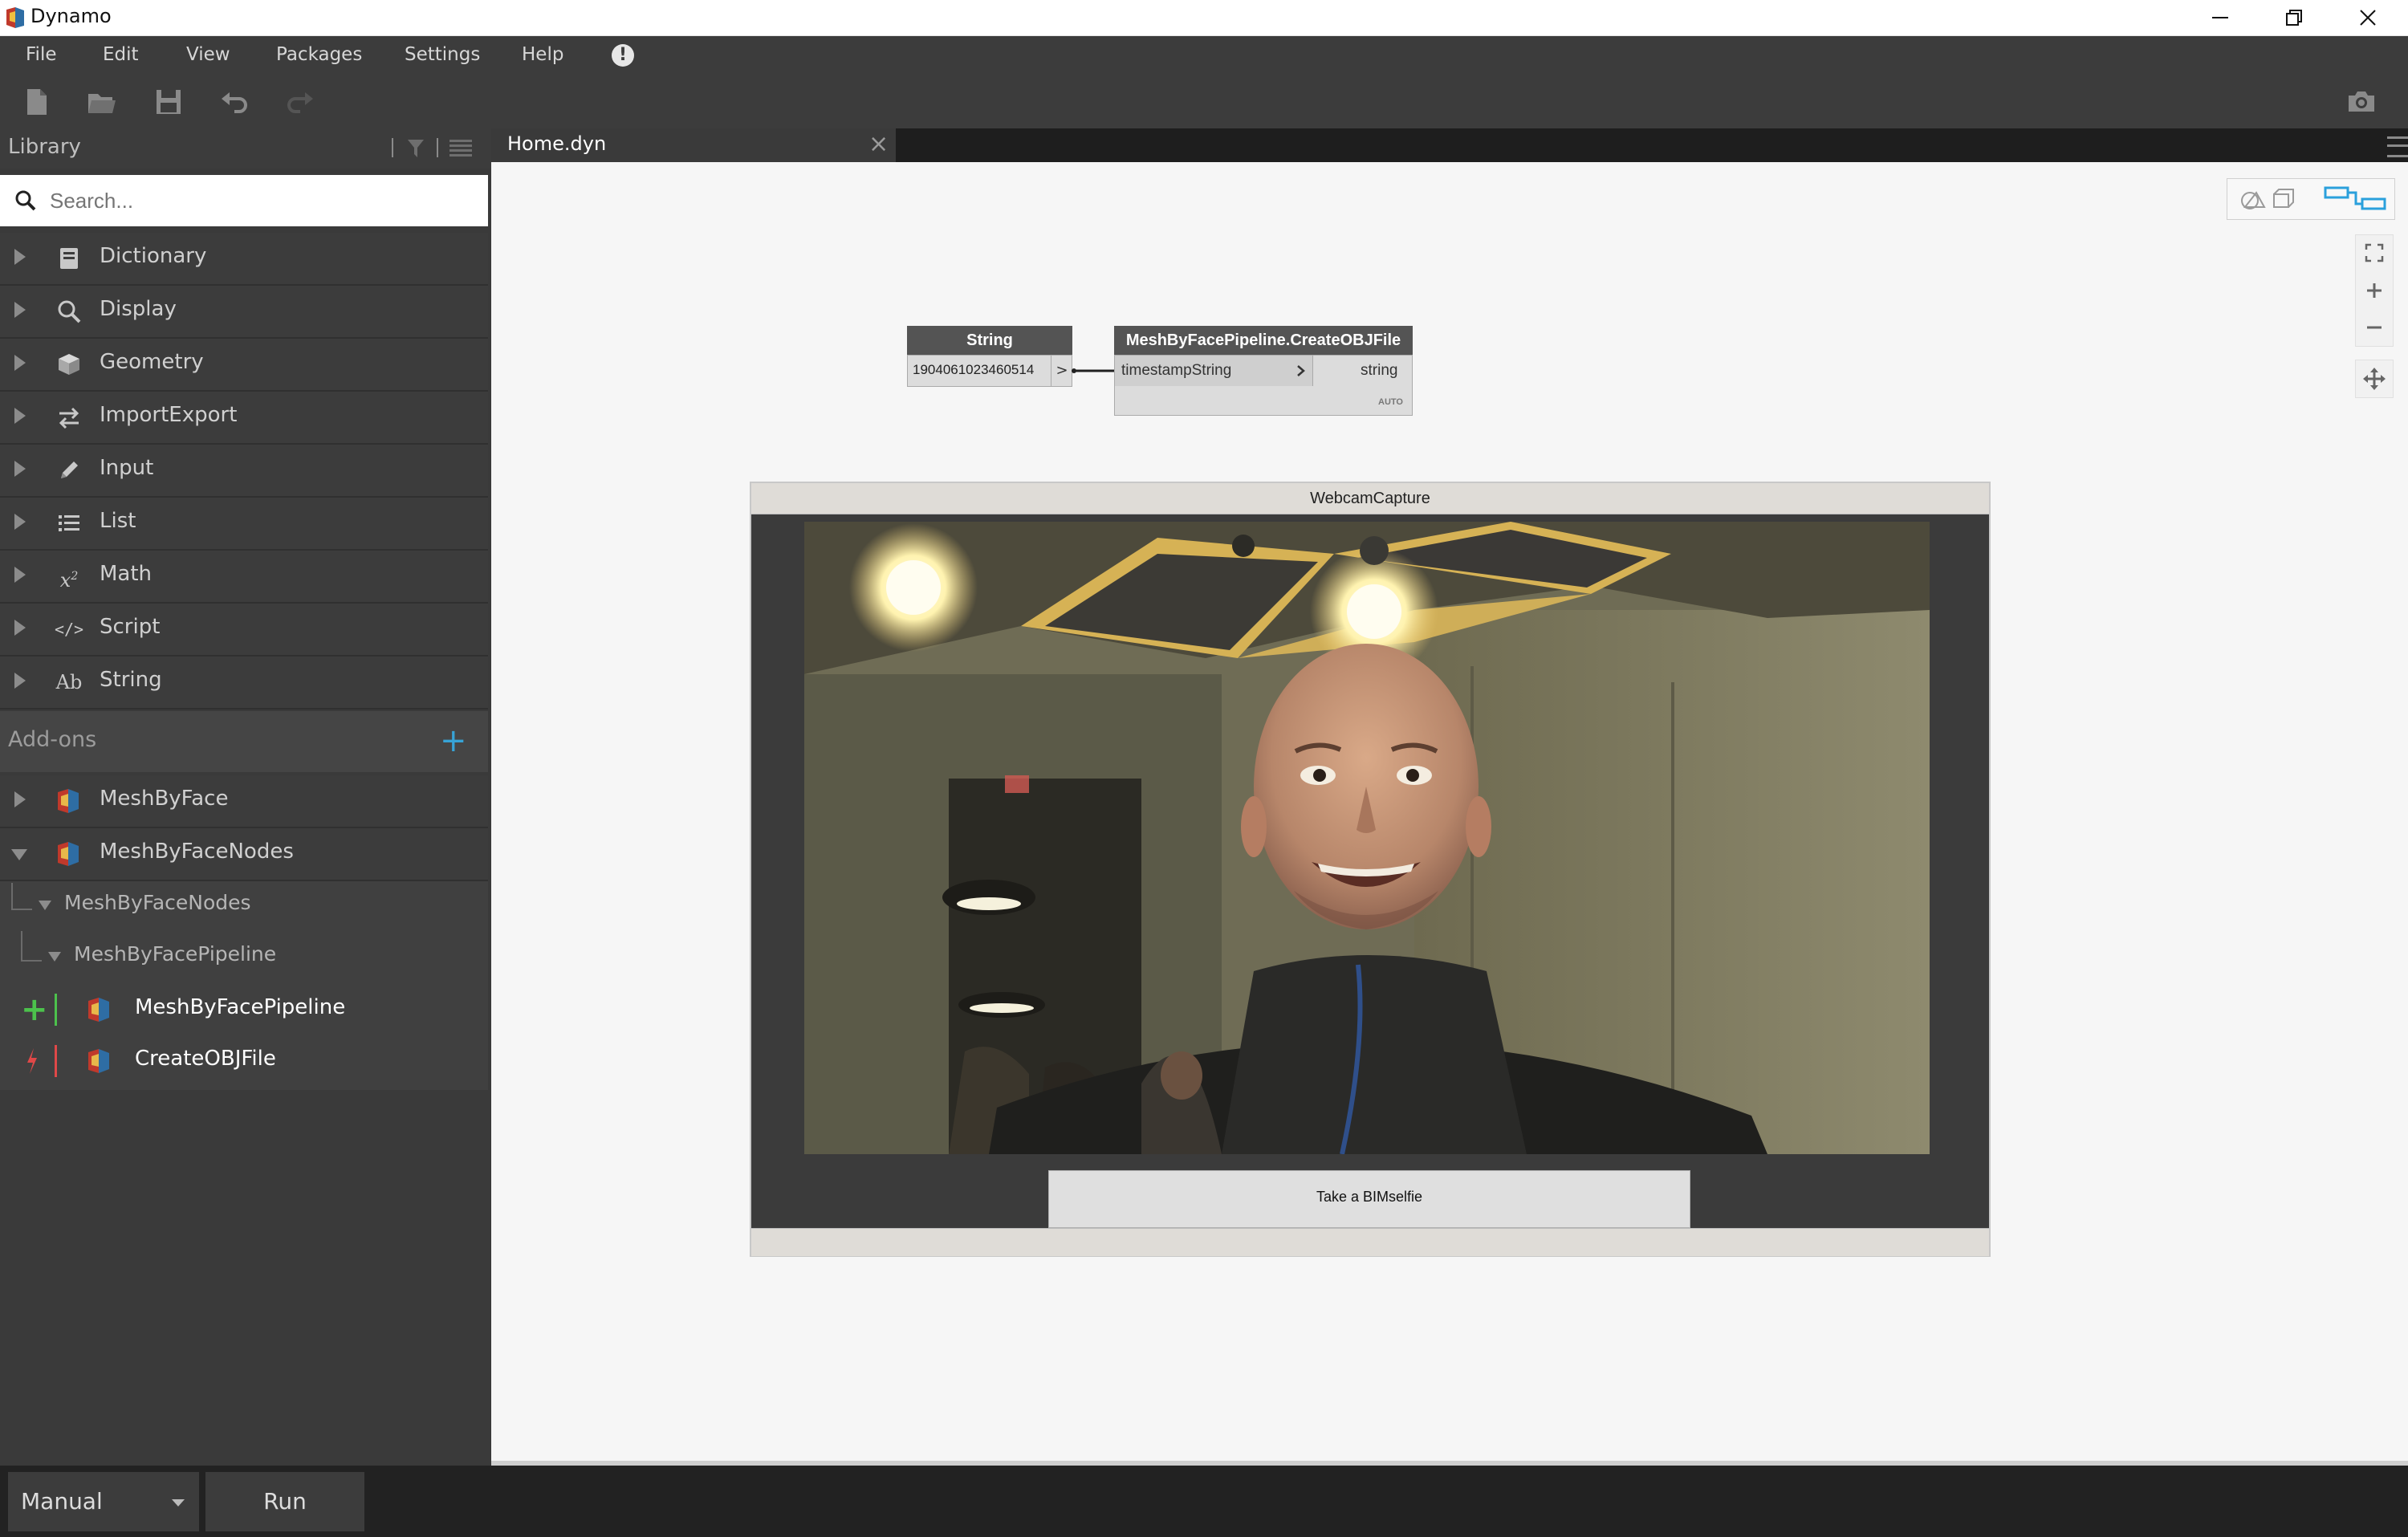  What do you see at coordinates (62, 1501) in the screenshot?
I see `run-mode-value: Manual` at bounding box center [62, 1501].